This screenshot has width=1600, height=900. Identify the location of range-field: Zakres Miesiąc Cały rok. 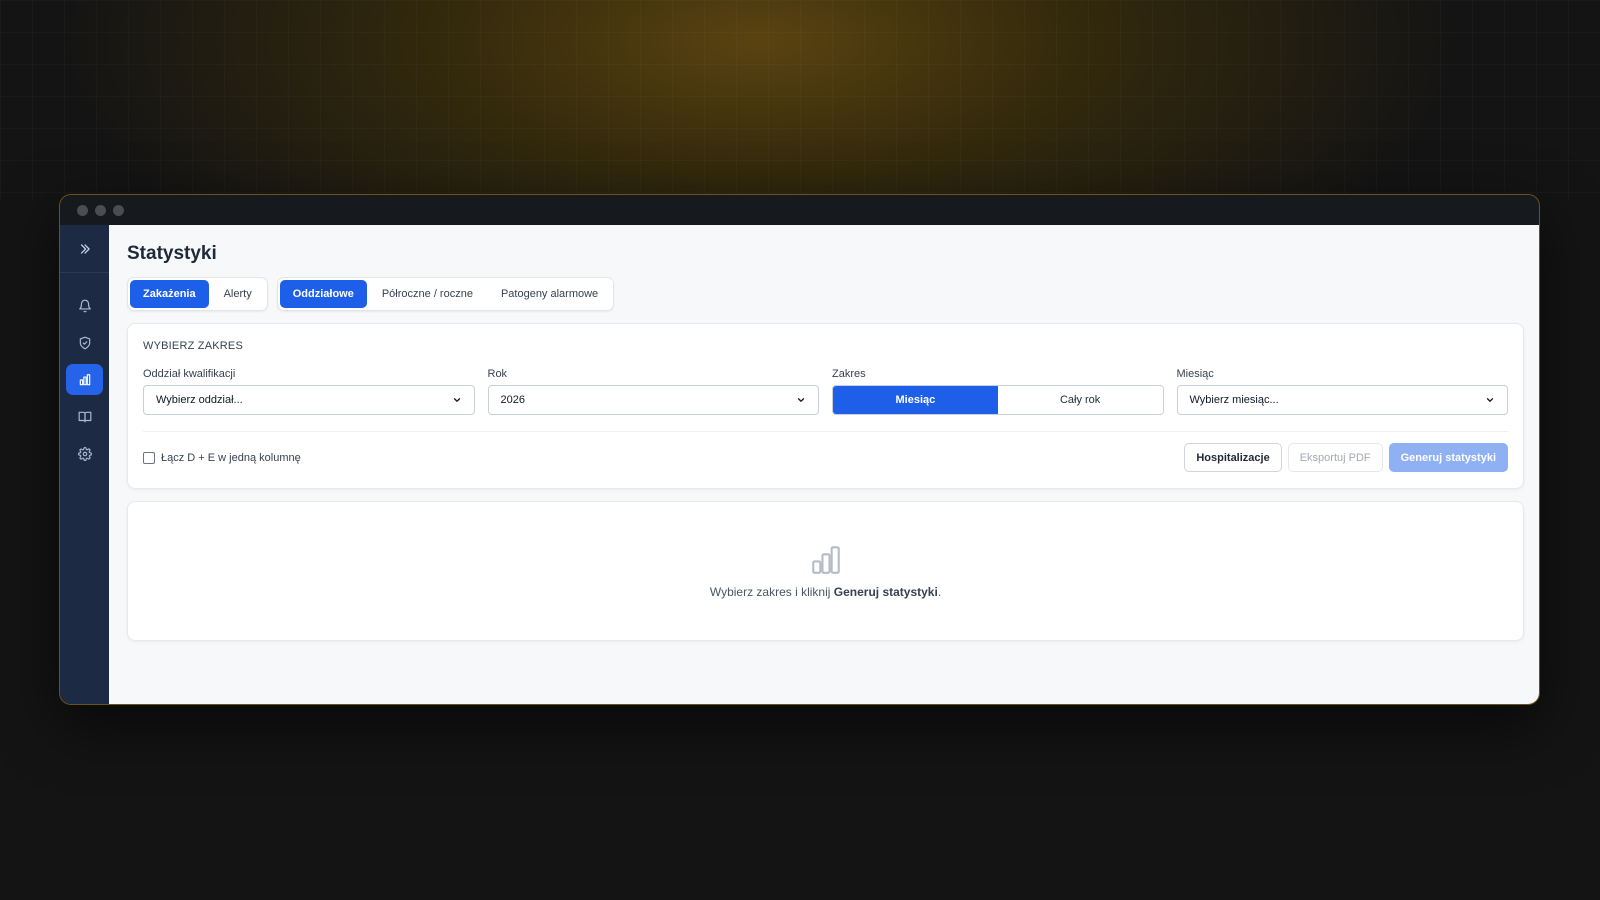
(998, 391).